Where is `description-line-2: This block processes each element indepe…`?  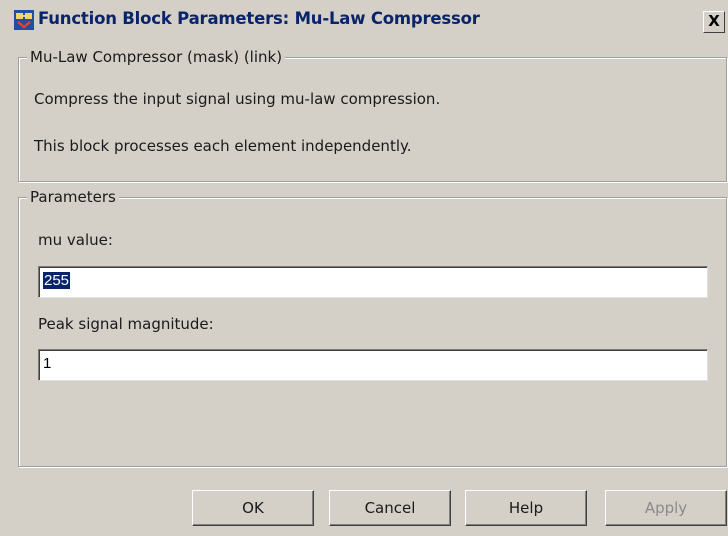 description-line-2: This block processes each element indepe… is located at coordinates (223, 146).